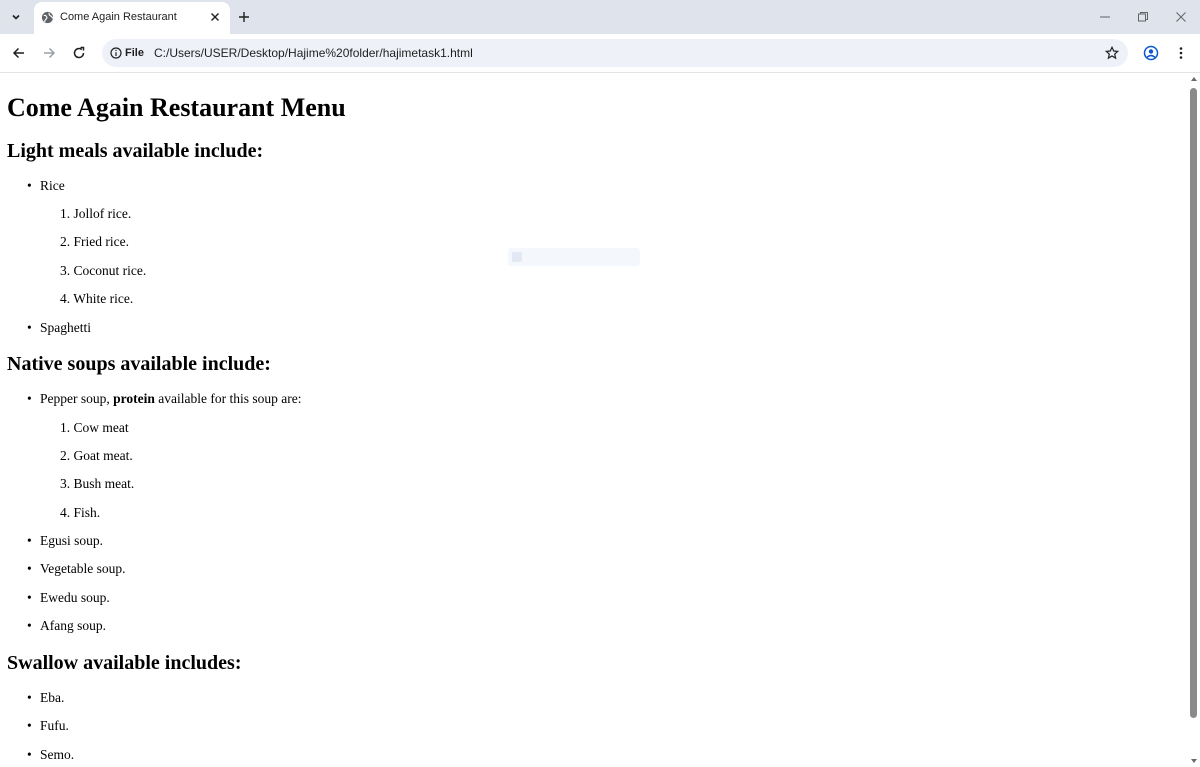 Image resolution: width=1200 pixels, height=767 pixels. Describe the element at coordinates (97, 298) in the screenshot. I see `rice-item-4: 4. White rice.` at that location.